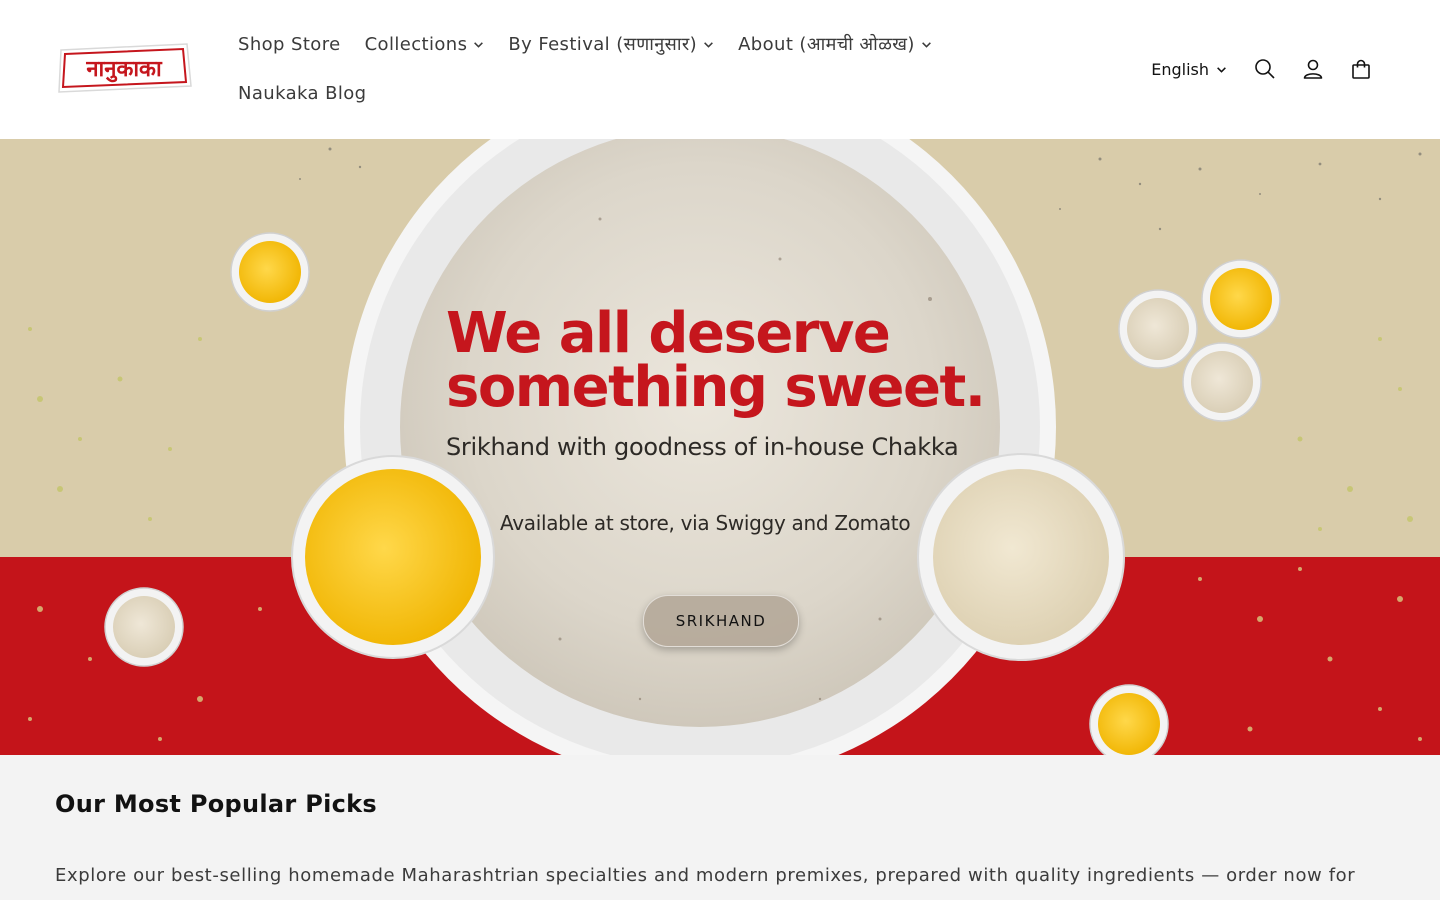 The image size is (1440, 900). I want to click on search-button, so click(1265, 69).